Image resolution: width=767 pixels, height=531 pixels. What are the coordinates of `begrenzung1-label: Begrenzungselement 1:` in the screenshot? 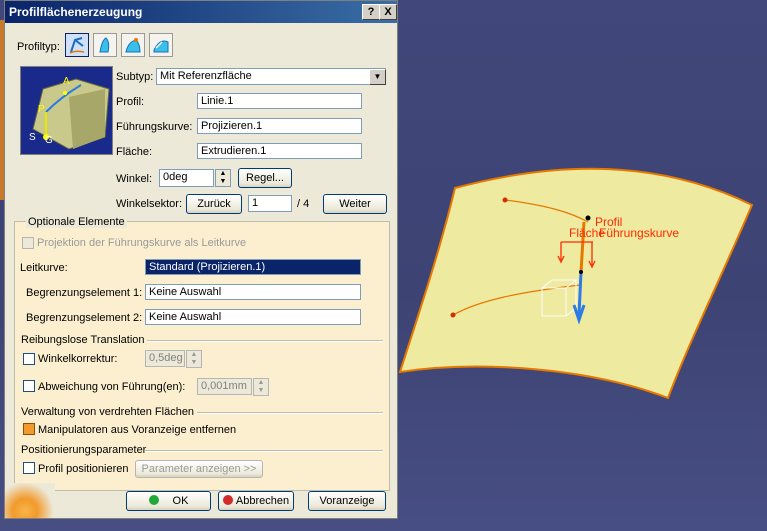 It's located at (84, 293).